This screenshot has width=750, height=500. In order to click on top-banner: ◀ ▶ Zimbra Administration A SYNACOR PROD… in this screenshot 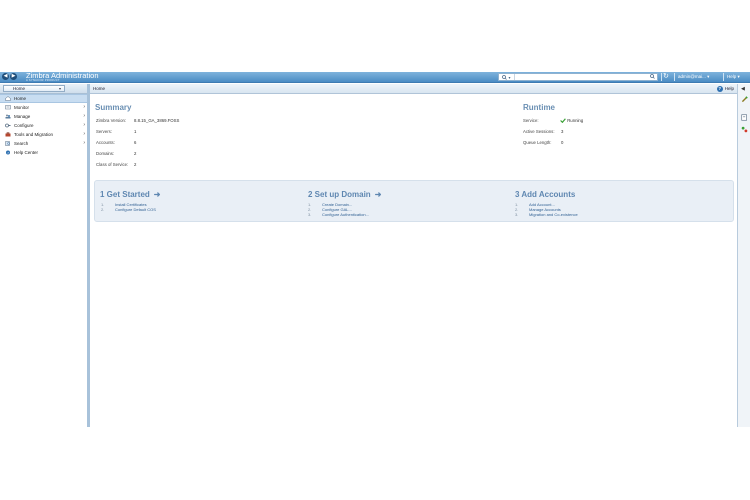, I will do `click(375, 77)`.